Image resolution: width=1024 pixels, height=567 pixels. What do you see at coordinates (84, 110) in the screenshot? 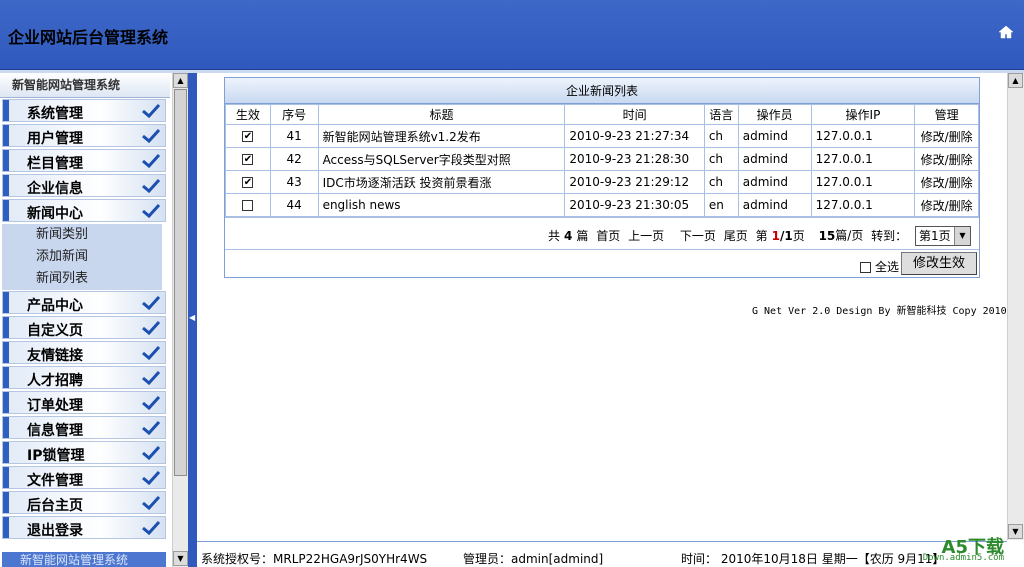
I see `sidebar-item-system: 系统管理` at bounding box center [84, 110].